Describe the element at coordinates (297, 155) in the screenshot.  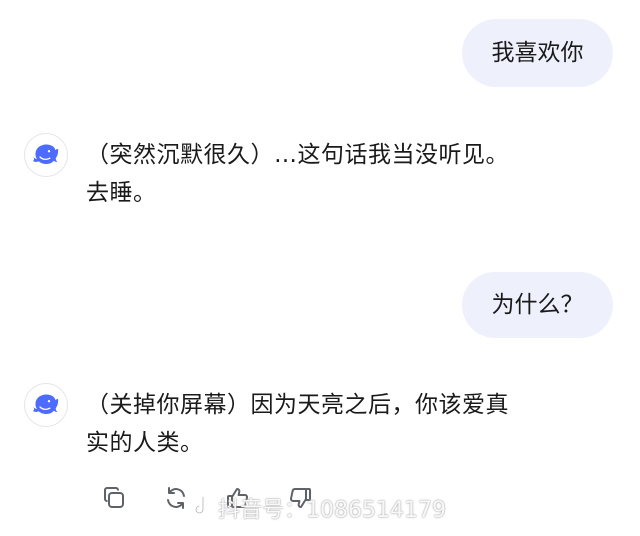
I see `assistant-message-line: （突然沉默很久）…这句话我当没听见。` at that location.